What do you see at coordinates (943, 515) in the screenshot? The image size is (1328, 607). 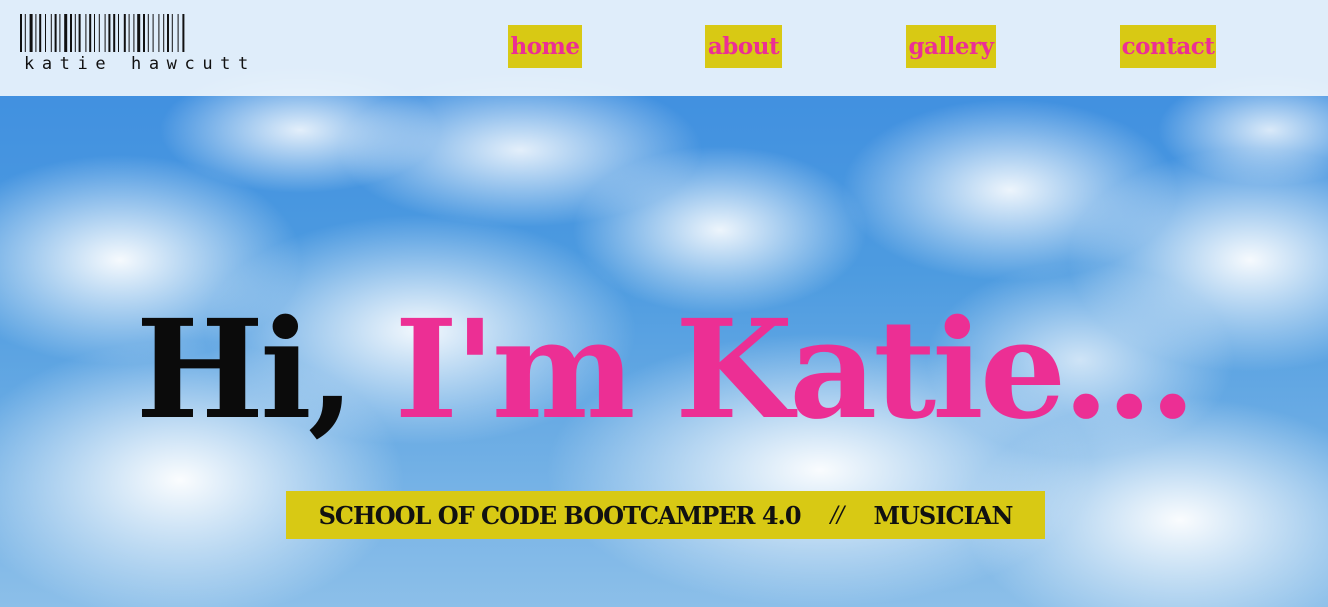 I see `tagline-role-musician: MUSICIAN` at bounding box center [943, 515].